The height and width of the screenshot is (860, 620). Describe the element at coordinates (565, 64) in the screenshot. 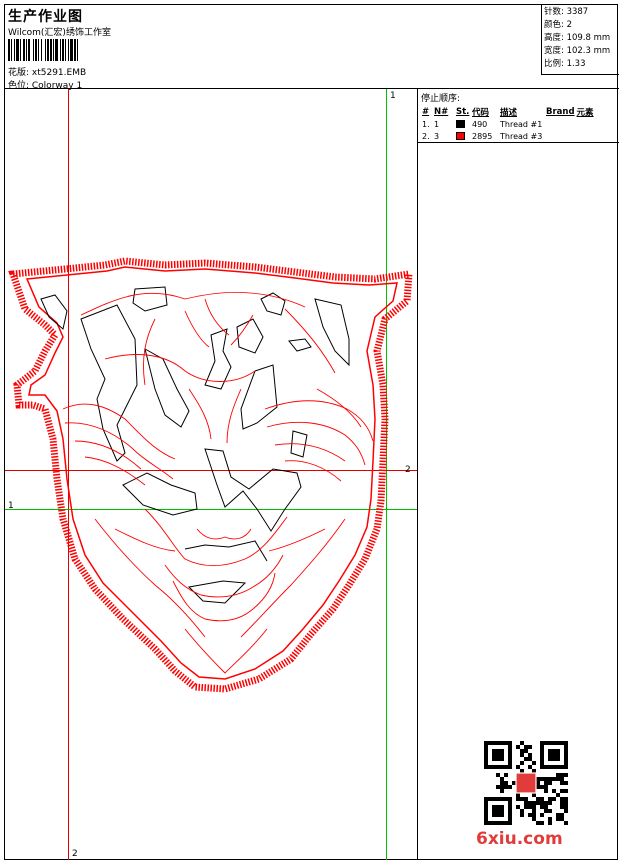

I see `design-scale: 比例: 1.33` at that location.